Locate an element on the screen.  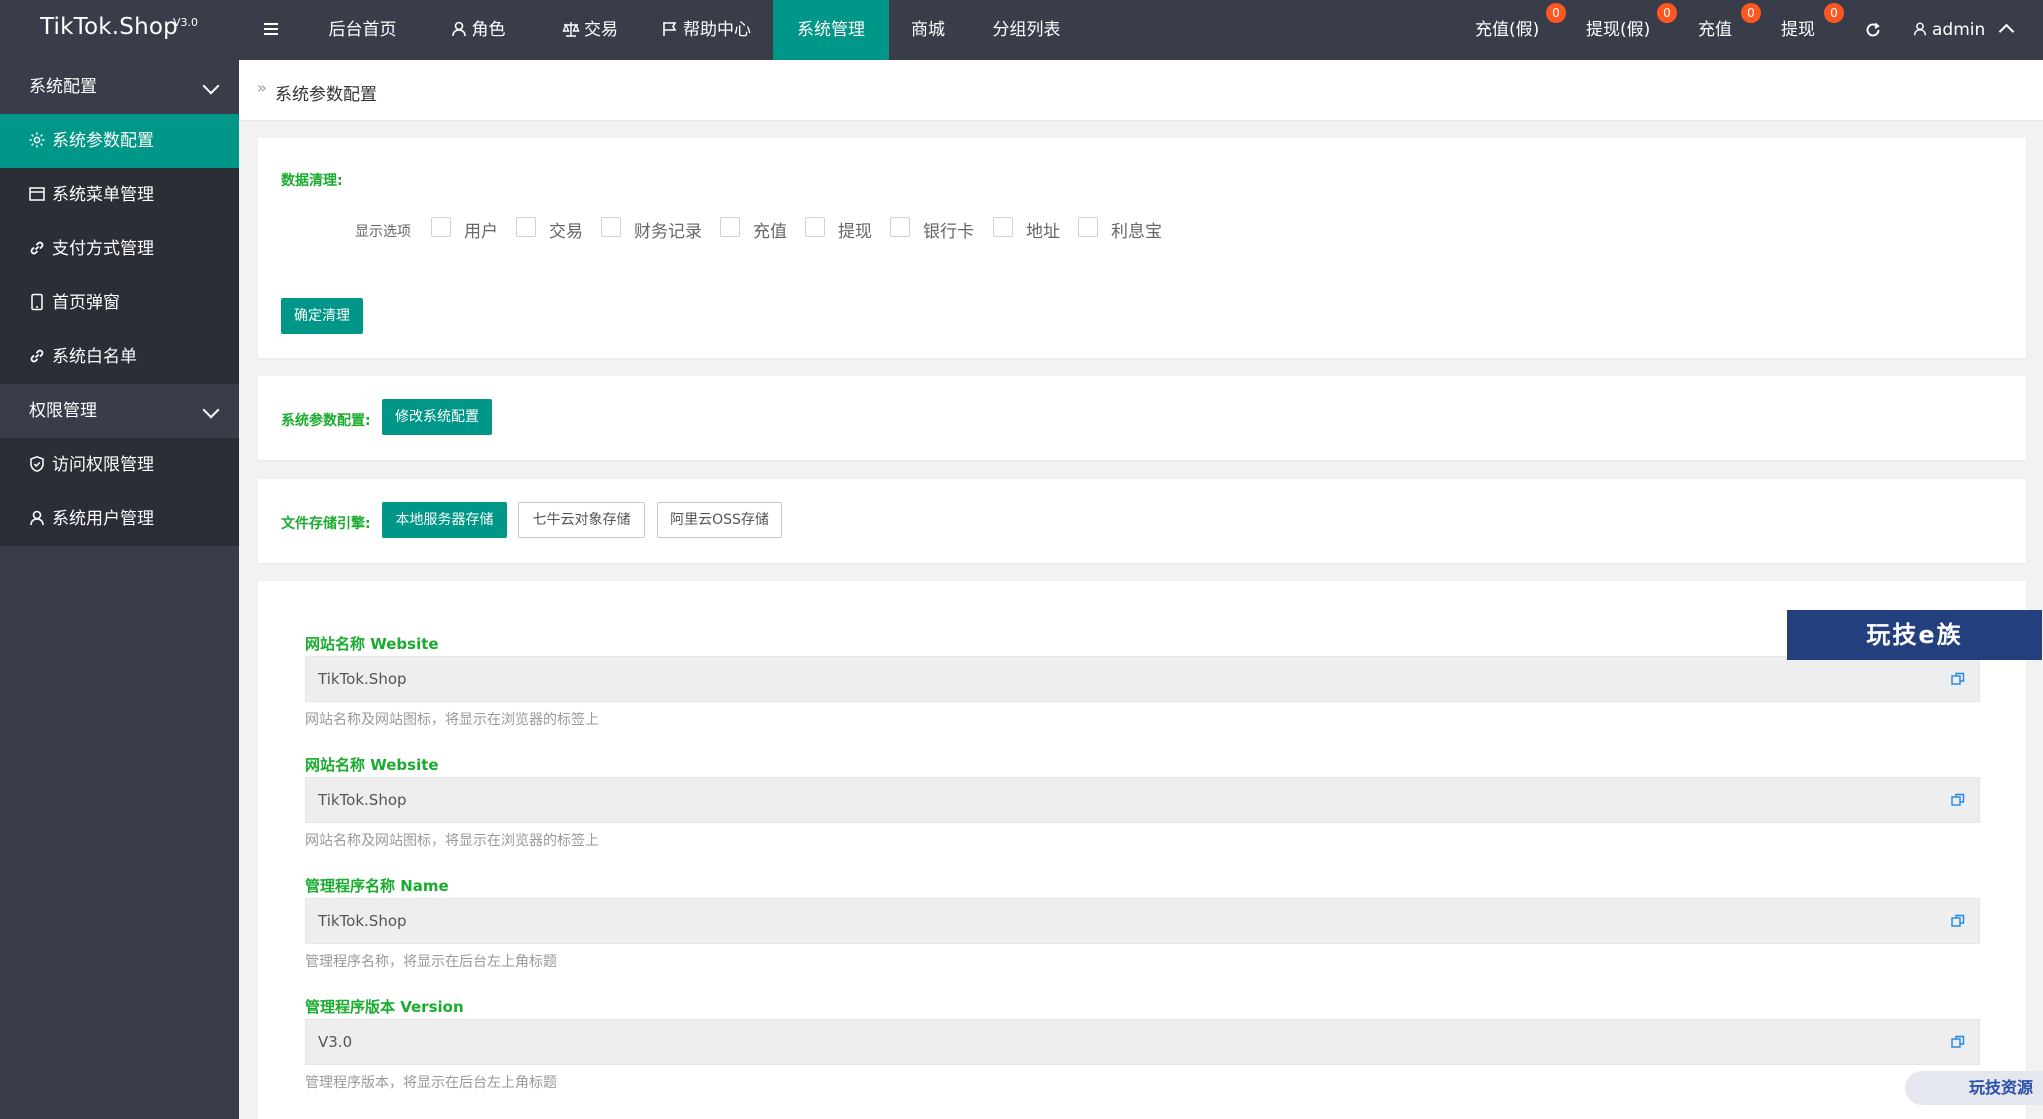
cleanup-title: 数据清理: is located at coordinates (312, 181).